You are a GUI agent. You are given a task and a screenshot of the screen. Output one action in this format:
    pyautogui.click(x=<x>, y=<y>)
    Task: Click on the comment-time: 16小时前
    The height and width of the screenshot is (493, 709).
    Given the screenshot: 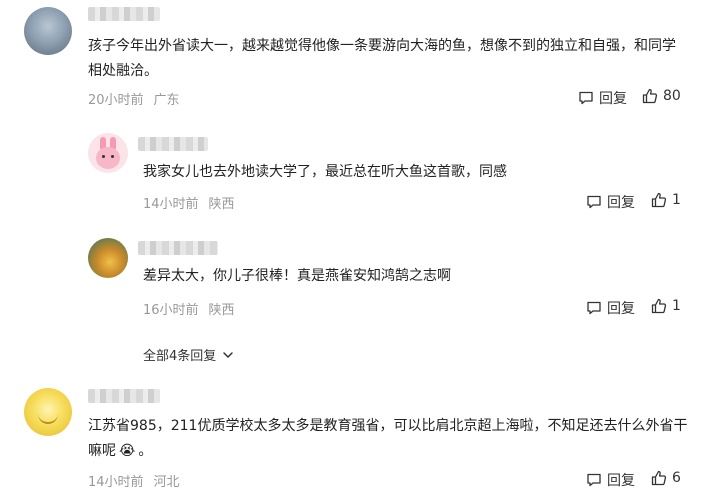 What is the action you would take?
    pyautogui.click(x=171, y=310)
    